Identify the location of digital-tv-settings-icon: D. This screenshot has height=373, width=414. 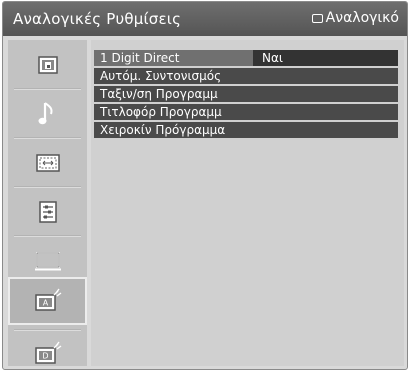
(47, 352).